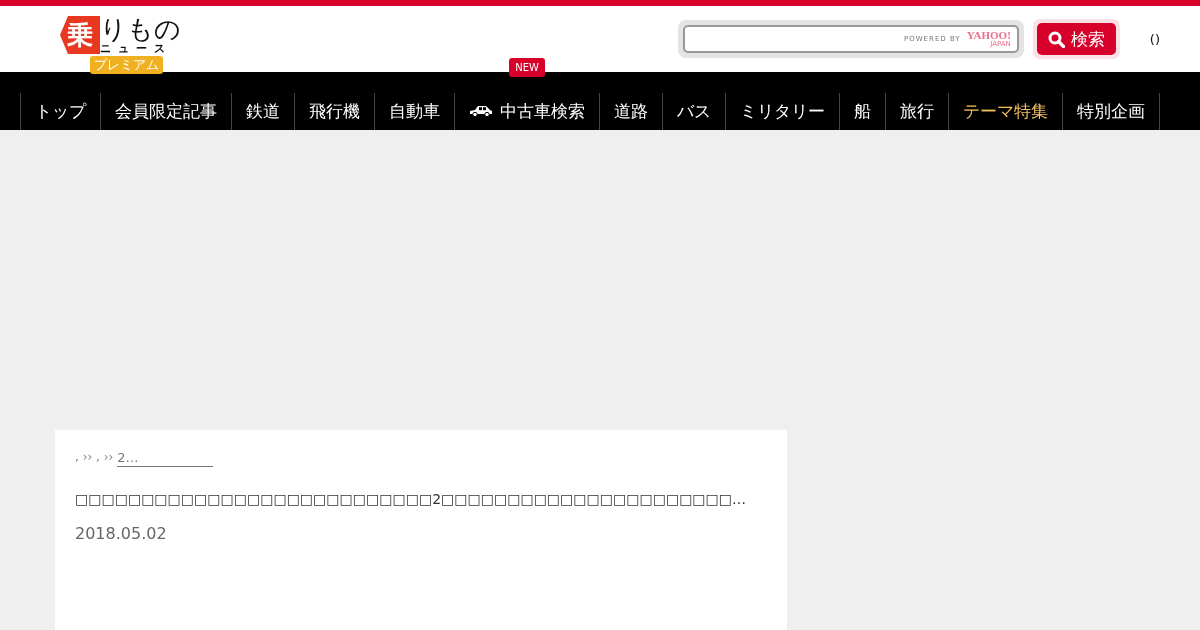  Describe the element at coordinates (121, 533) in the screenshot. I see `article-date: 2018.05.02` at that location.